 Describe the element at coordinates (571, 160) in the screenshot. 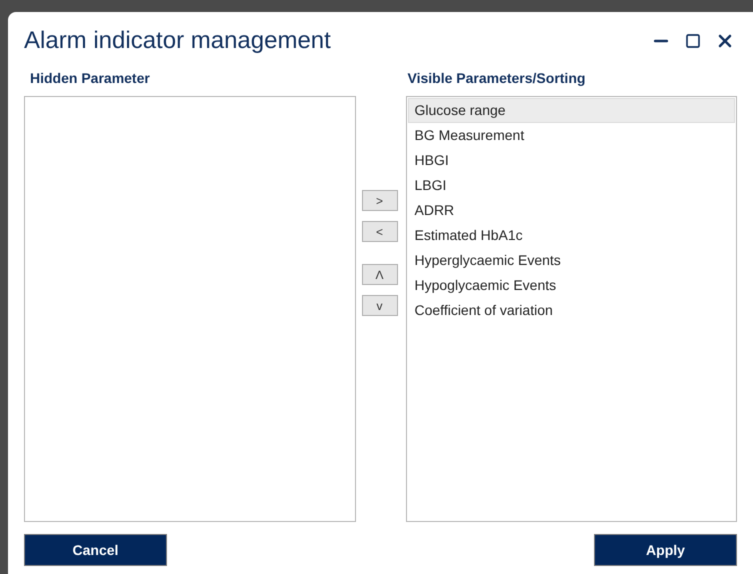

I see `list-item: HBGI` at that location.